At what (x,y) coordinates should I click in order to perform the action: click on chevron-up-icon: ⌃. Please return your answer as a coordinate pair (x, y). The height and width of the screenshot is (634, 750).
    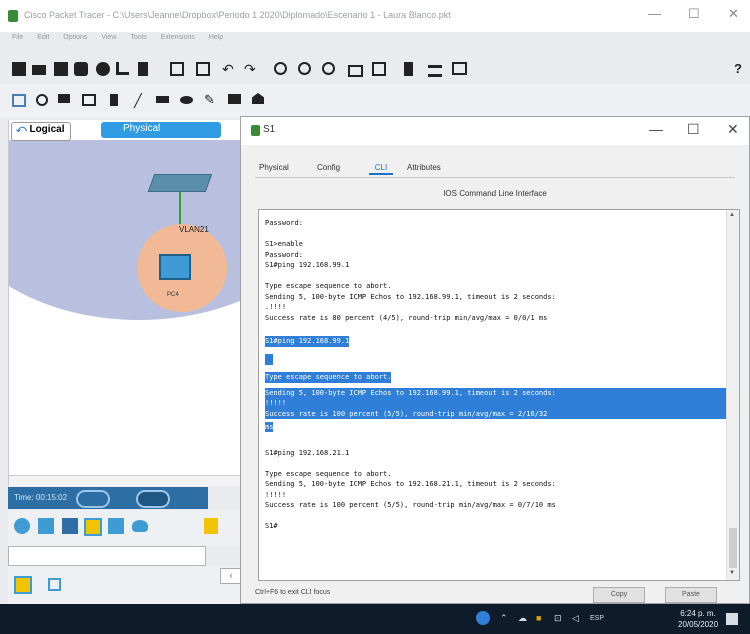
    Looking at the image, I should click on (504, 618).